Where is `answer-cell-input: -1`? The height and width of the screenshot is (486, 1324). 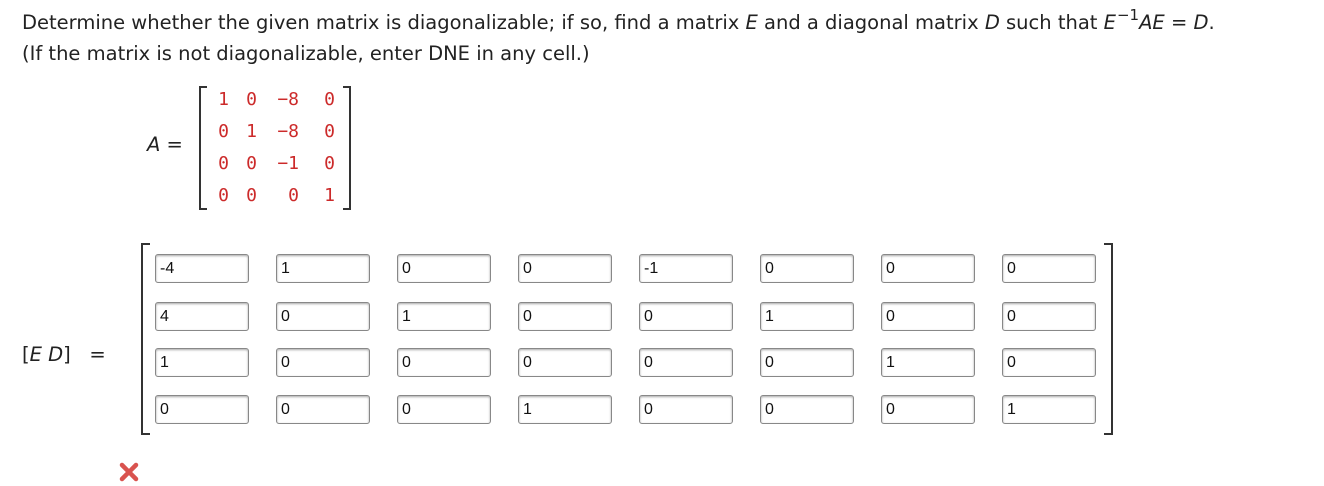
answer-cell-input: -1 is located at coordinates (686, 268).